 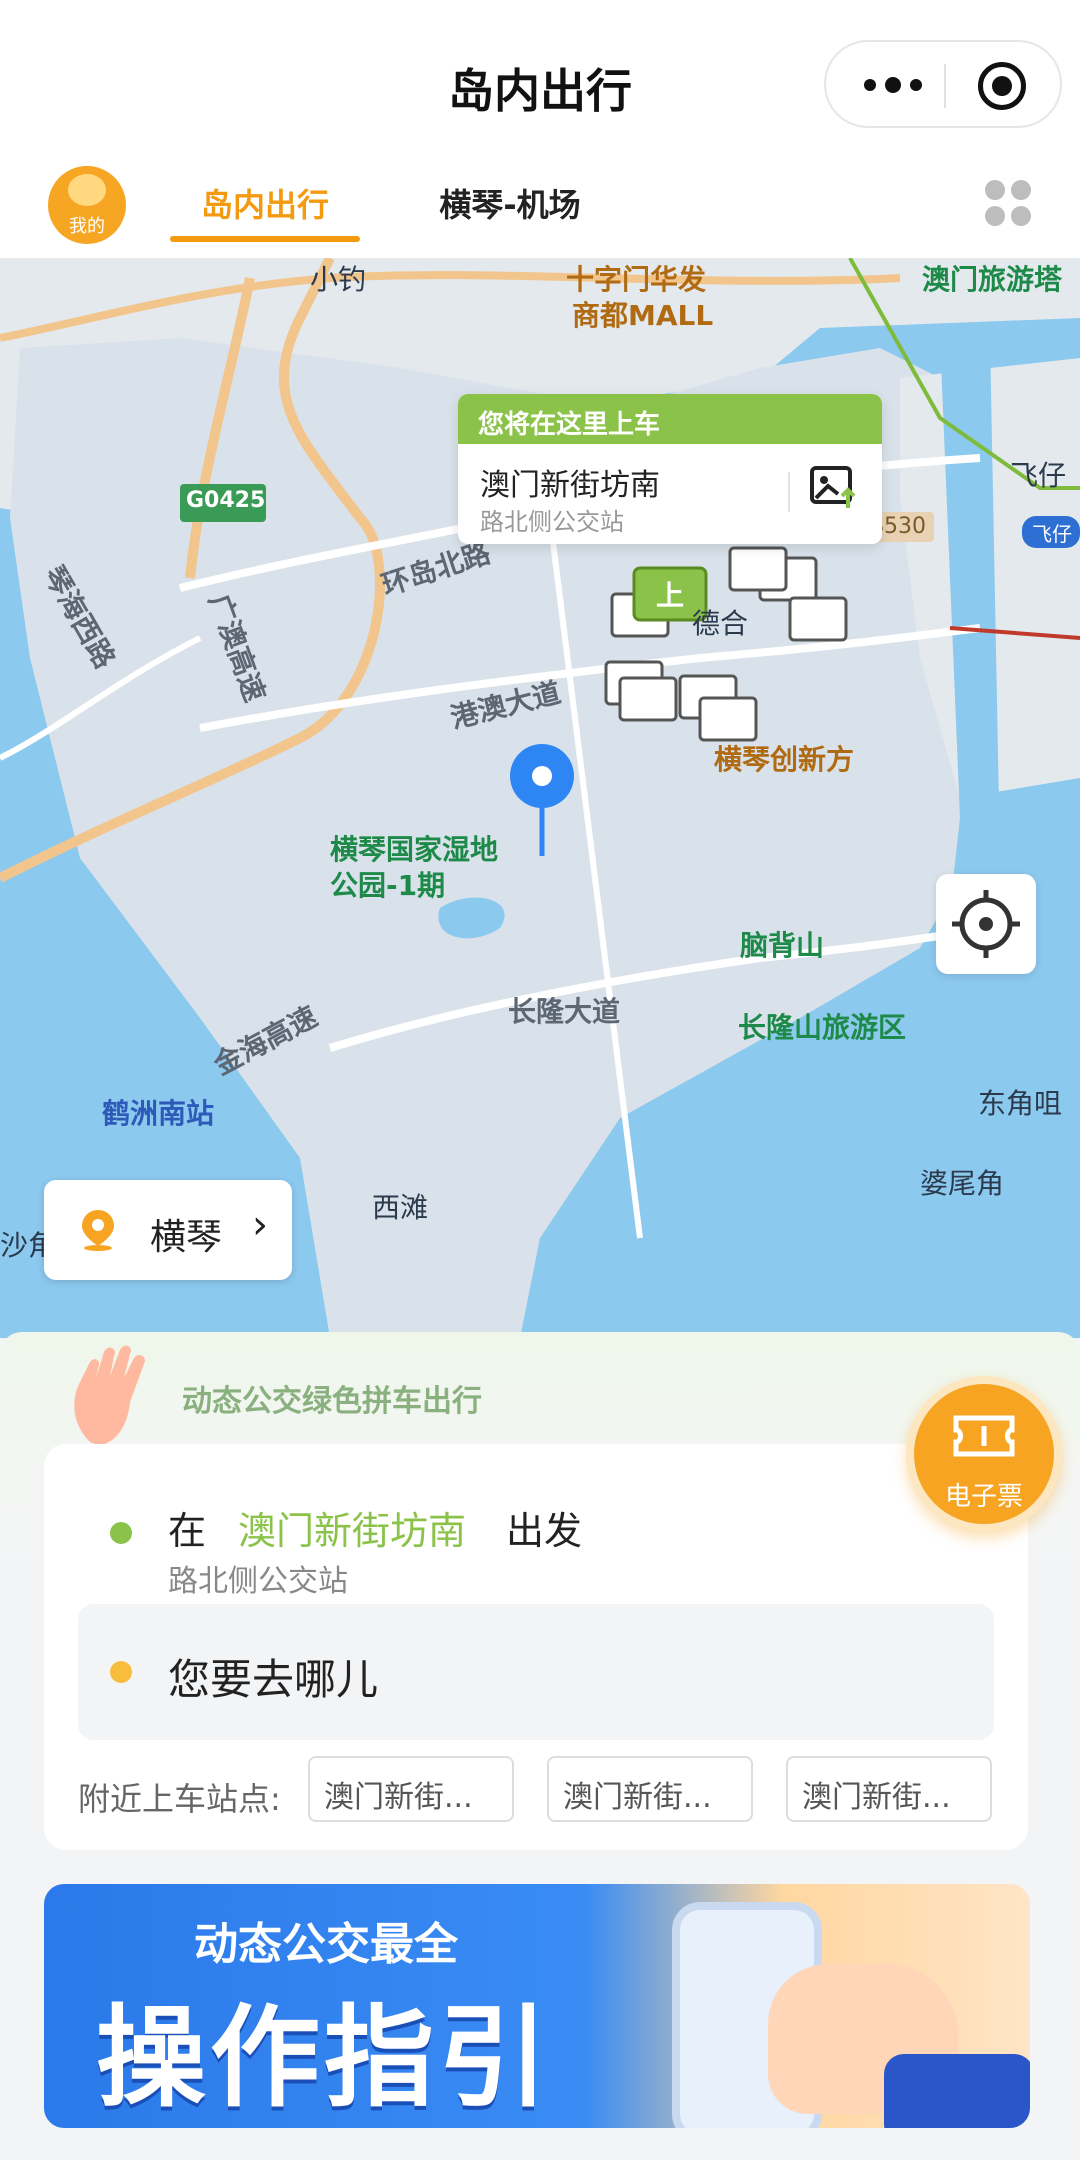 I want to click on miniapp-capsule, so click(x=943, y=84).